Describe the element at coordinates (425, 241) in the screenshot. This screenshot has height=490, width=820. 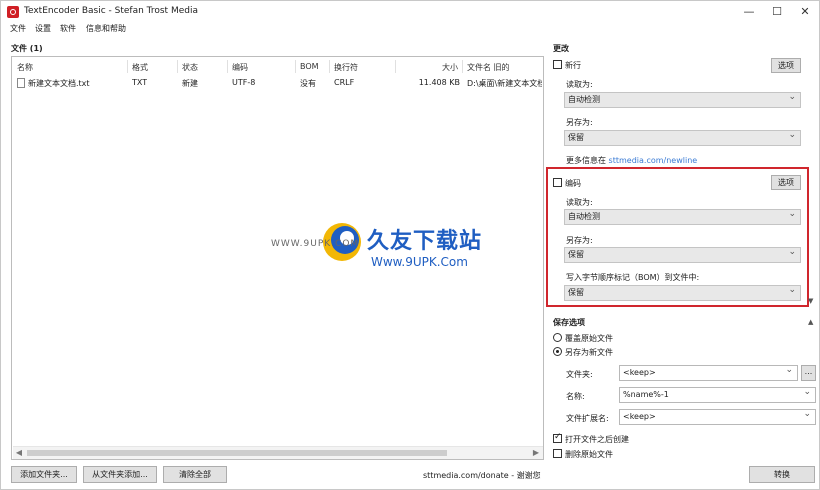
I see `watermark-brand: 久友下载站` at that location.